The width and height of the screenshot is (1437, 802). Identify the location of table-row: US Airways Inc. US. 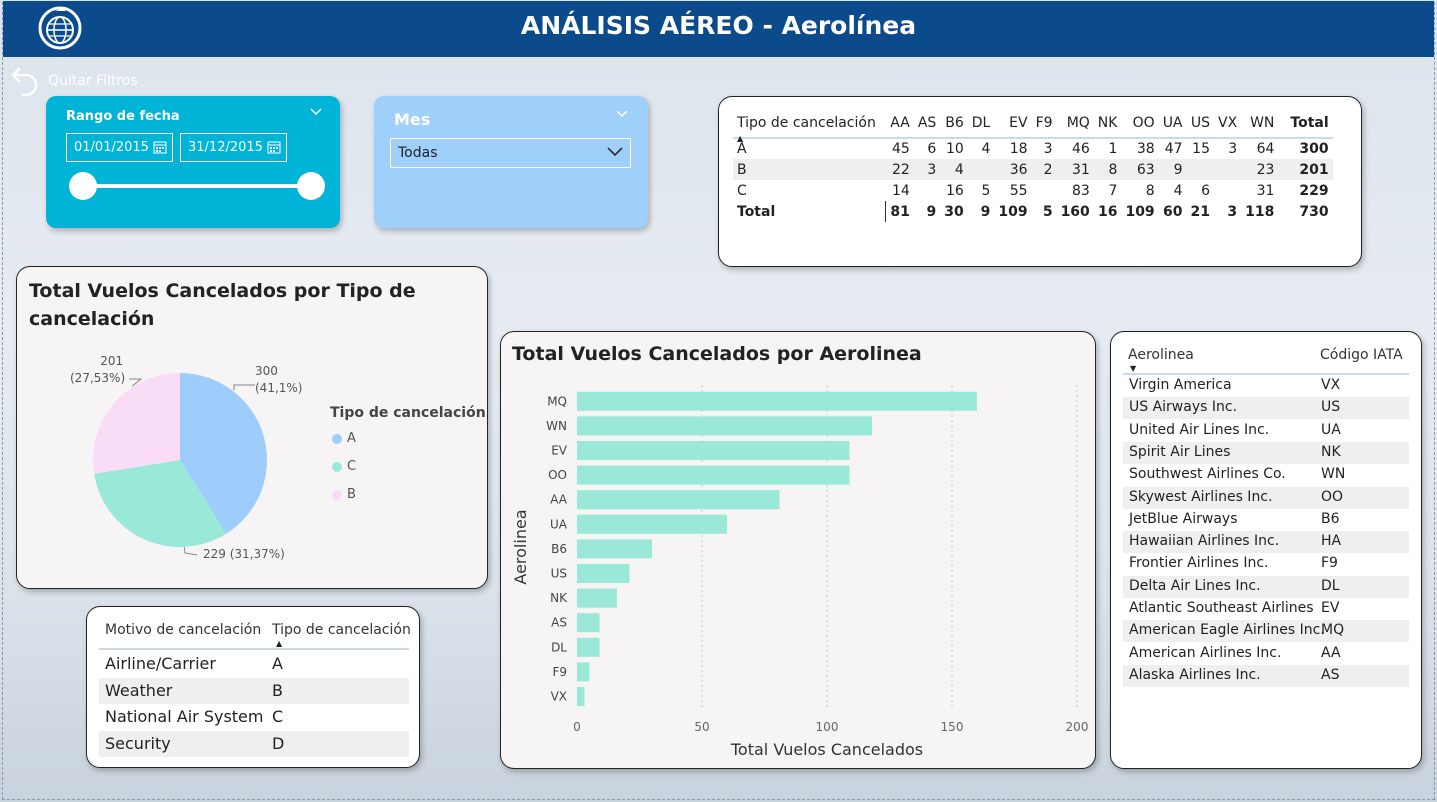
(1266, 408).